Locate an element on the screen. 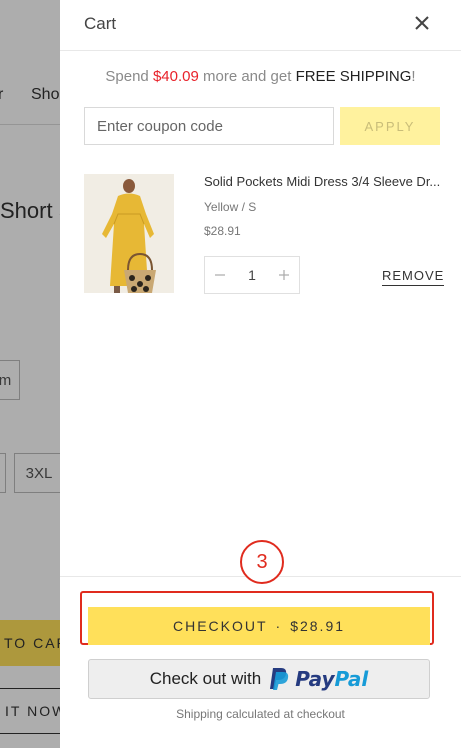 The image size is (461, 748). quantity-stepper: 1 is located at coordinates (252, 275).